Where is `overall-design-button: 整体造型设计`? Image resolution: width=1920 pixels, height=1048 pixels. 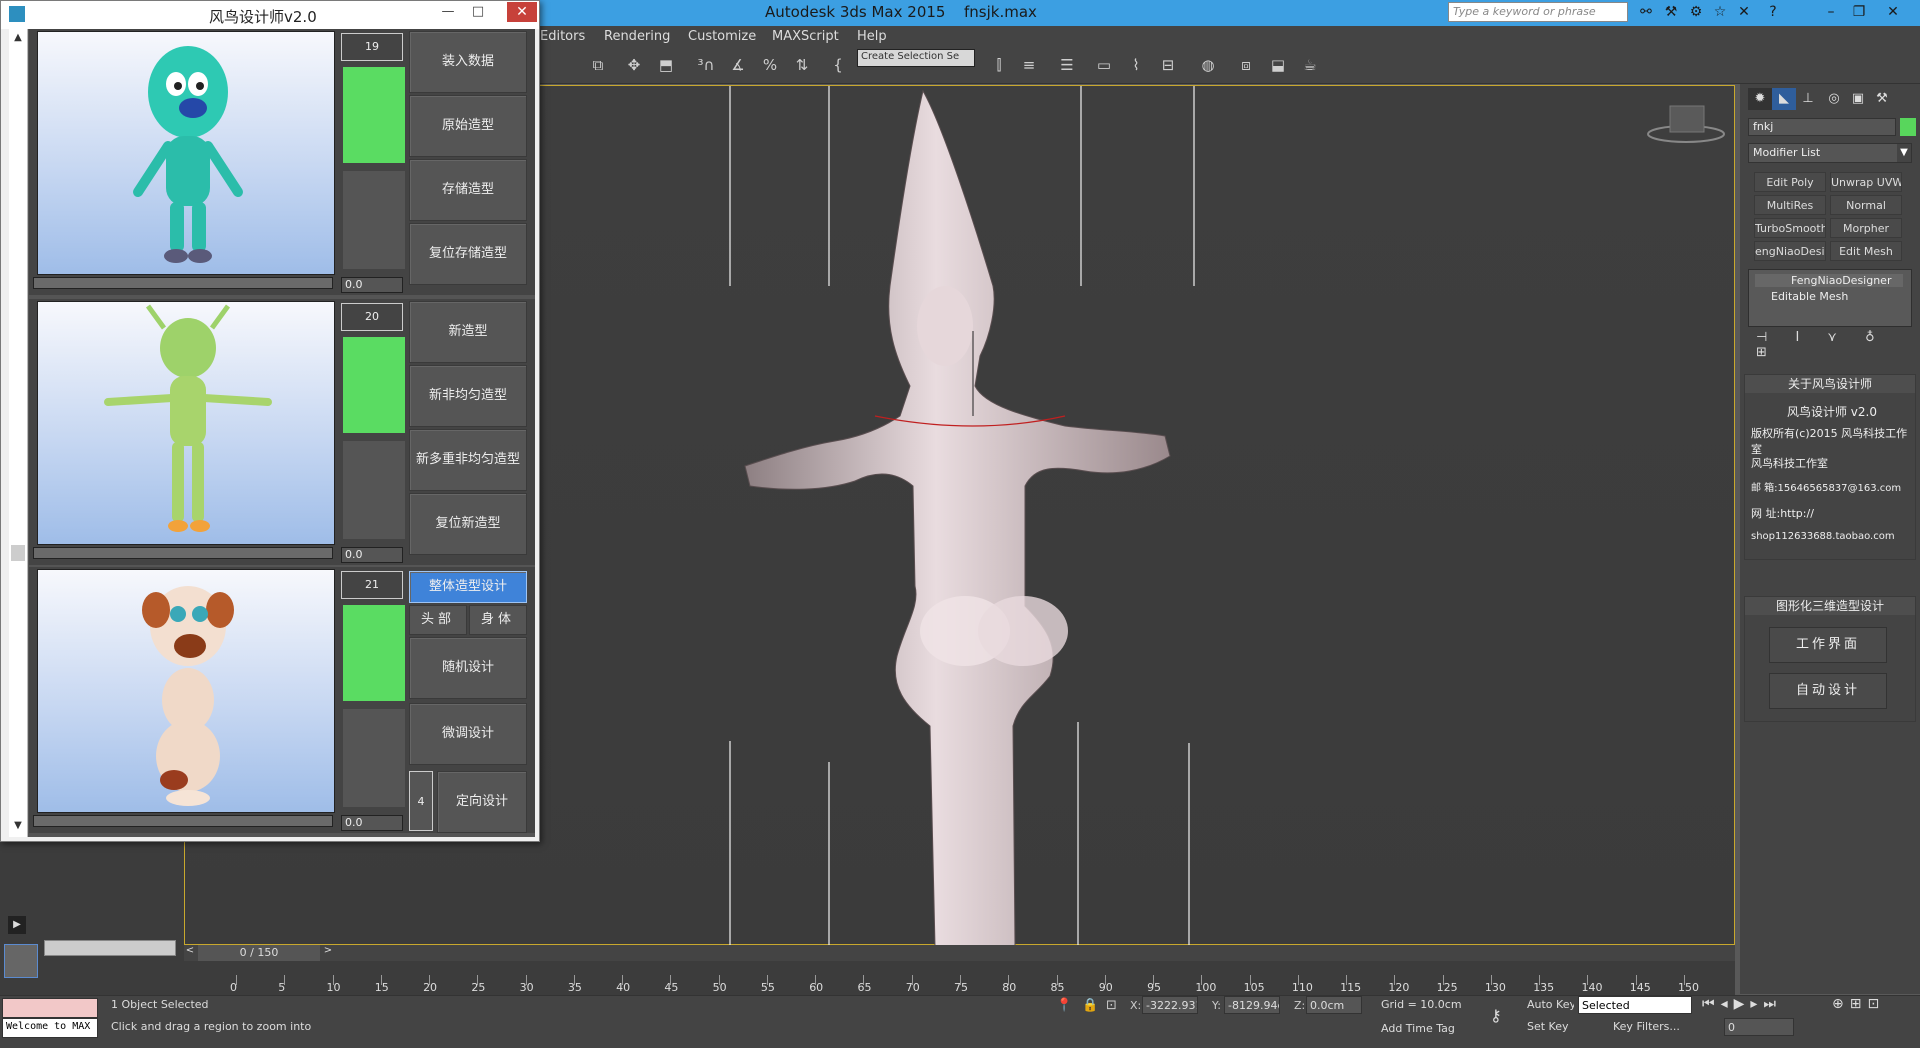
overall-design-button: 整体造型设计 is located at coordinates (468, 587).